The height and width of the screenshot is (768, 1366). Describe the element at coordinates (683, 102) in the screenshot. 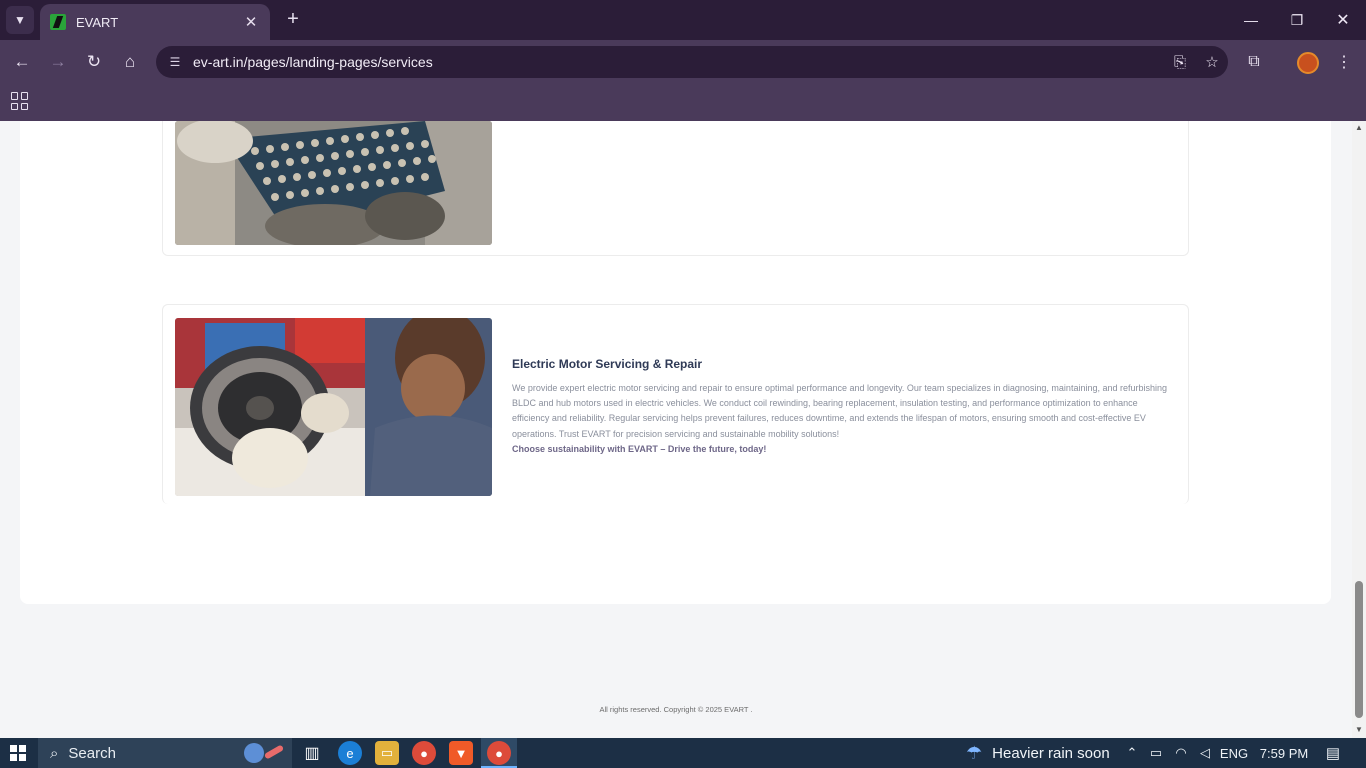

I see `bookmarks-bar` at that location.